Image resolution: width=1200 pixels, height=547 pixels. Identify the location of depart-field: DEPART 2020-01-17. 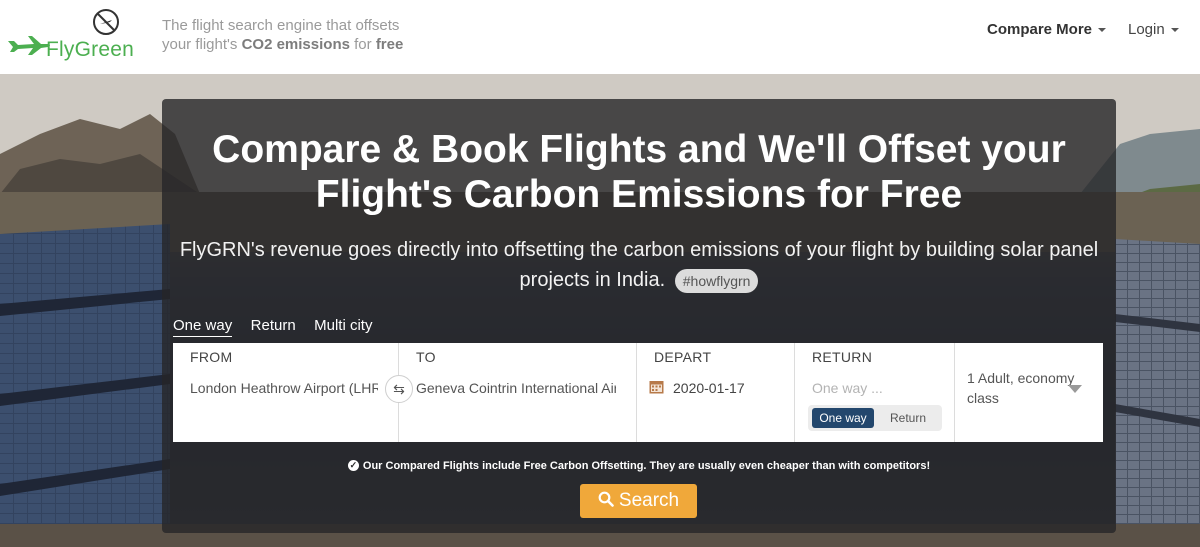
(716, 392).